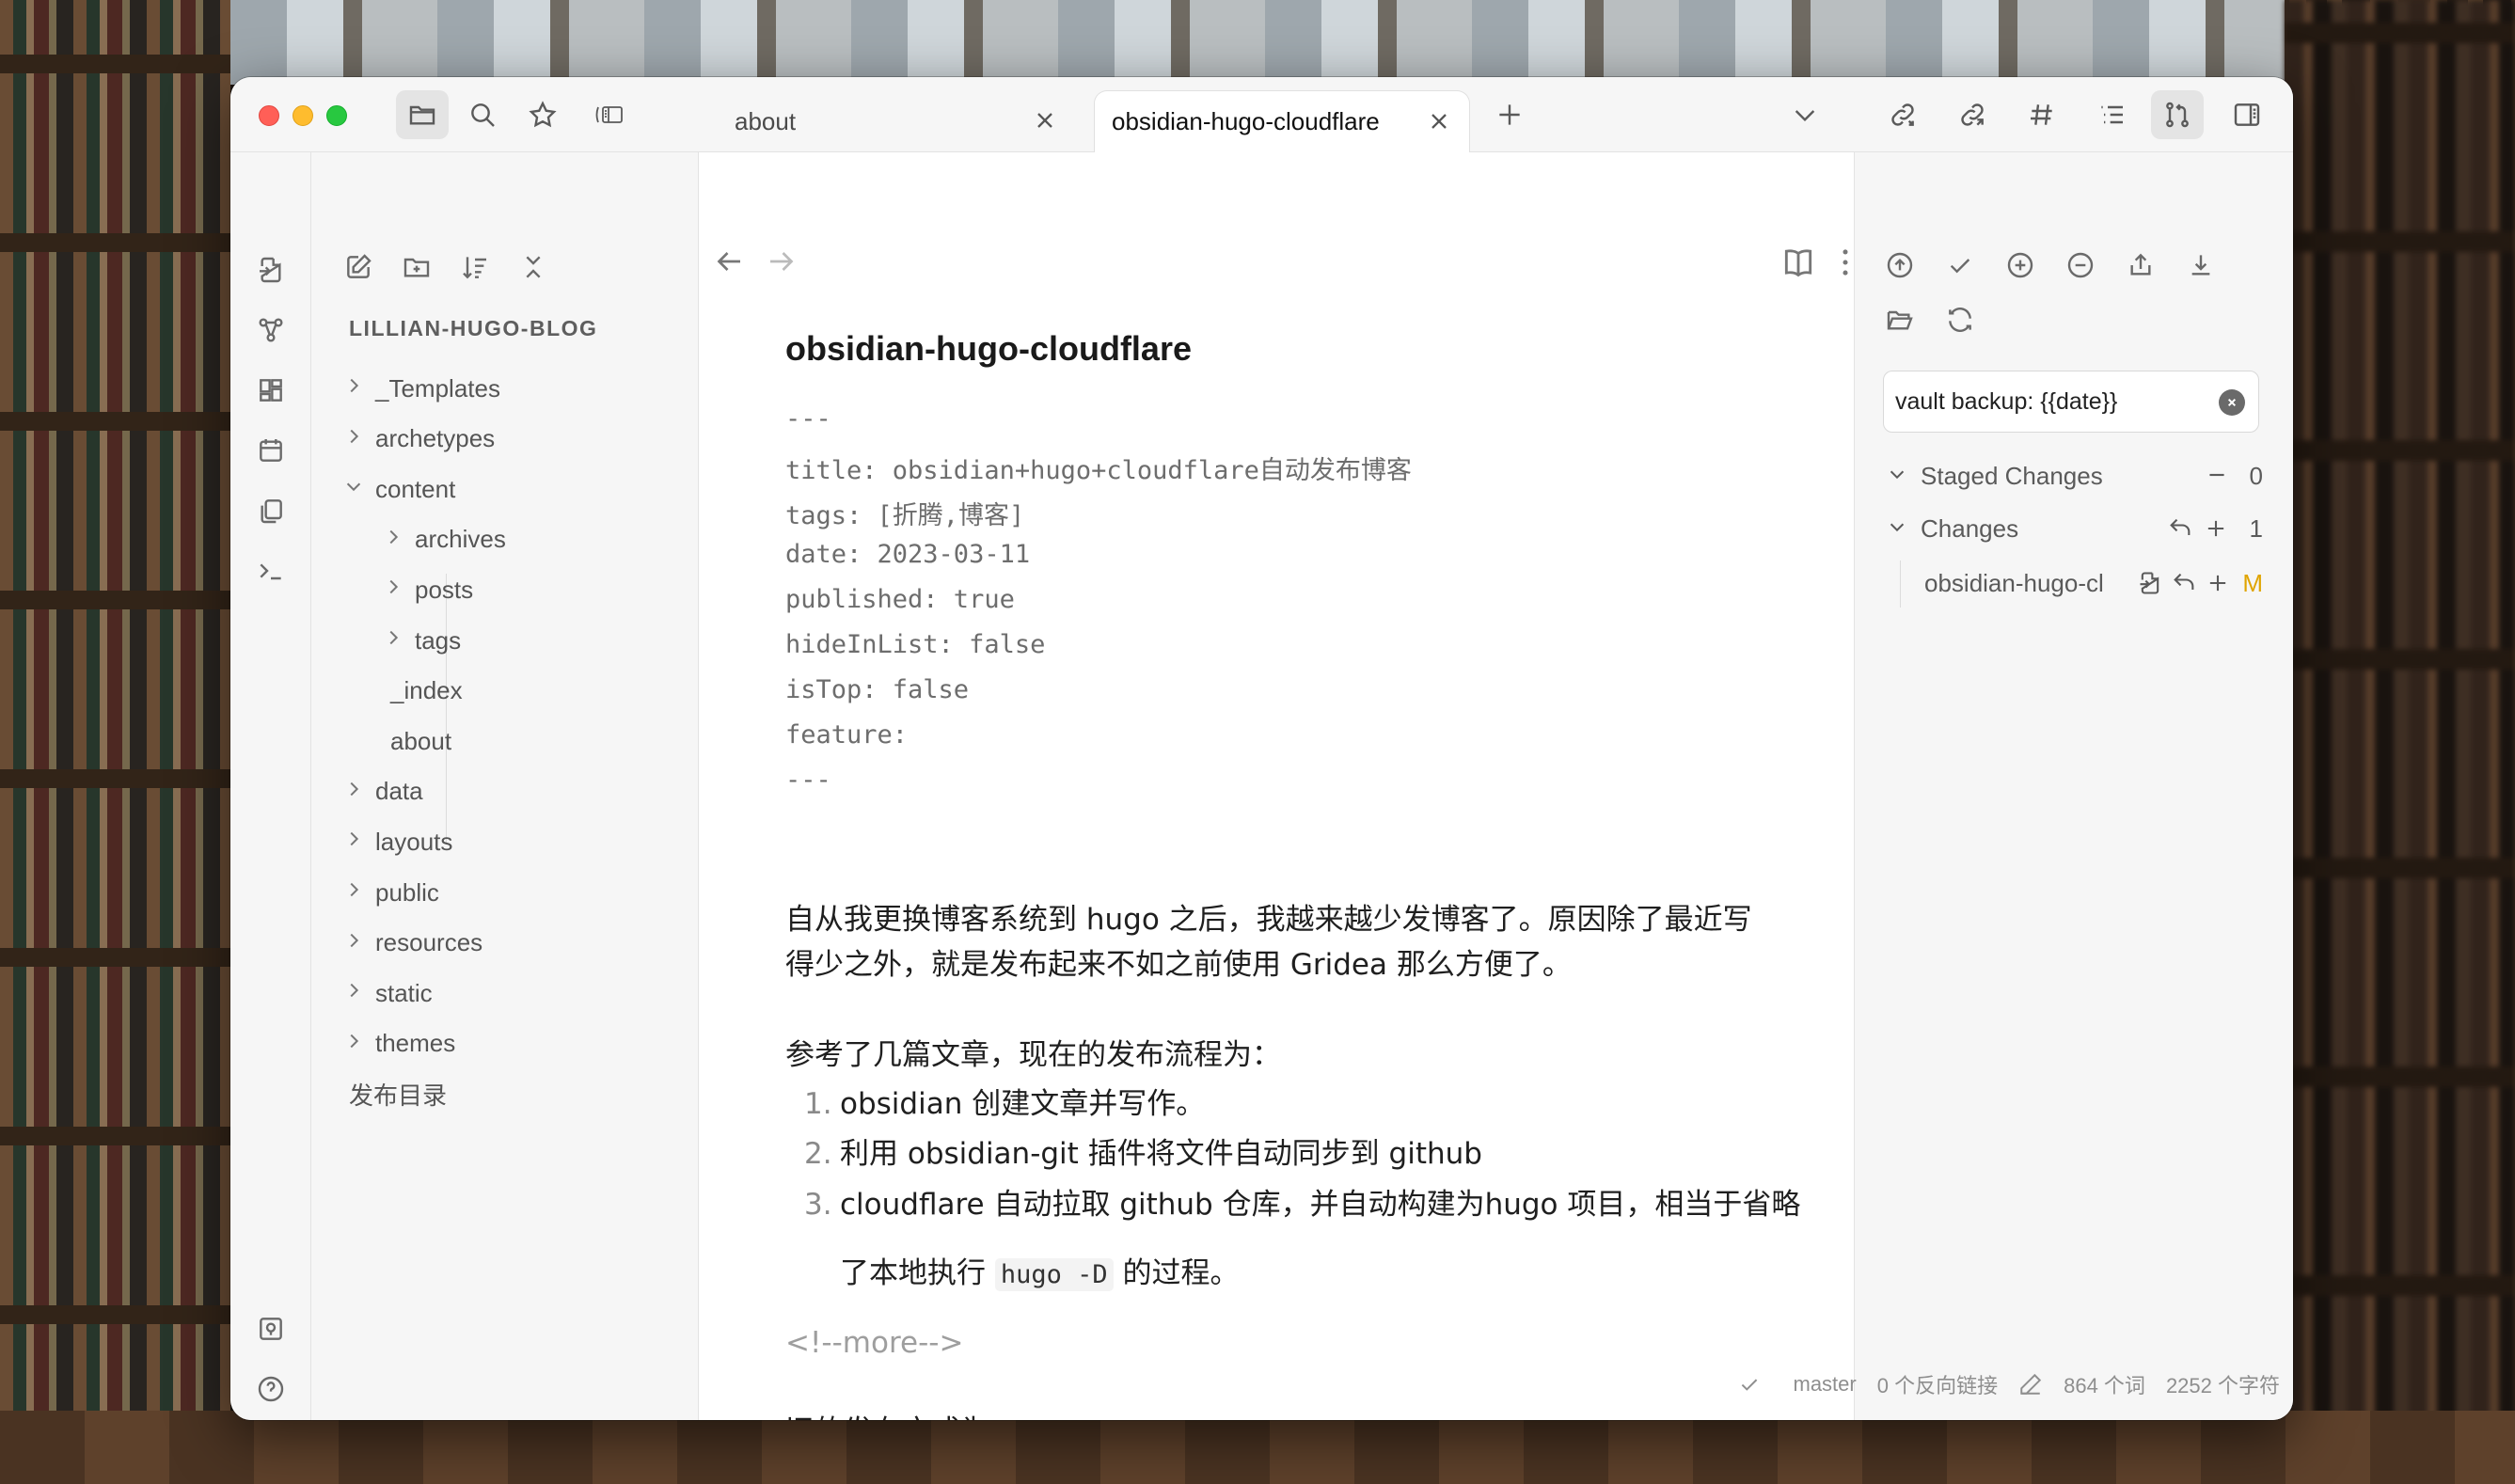  I want to click on toggle-left-sidebar-button, so click(609, 114).